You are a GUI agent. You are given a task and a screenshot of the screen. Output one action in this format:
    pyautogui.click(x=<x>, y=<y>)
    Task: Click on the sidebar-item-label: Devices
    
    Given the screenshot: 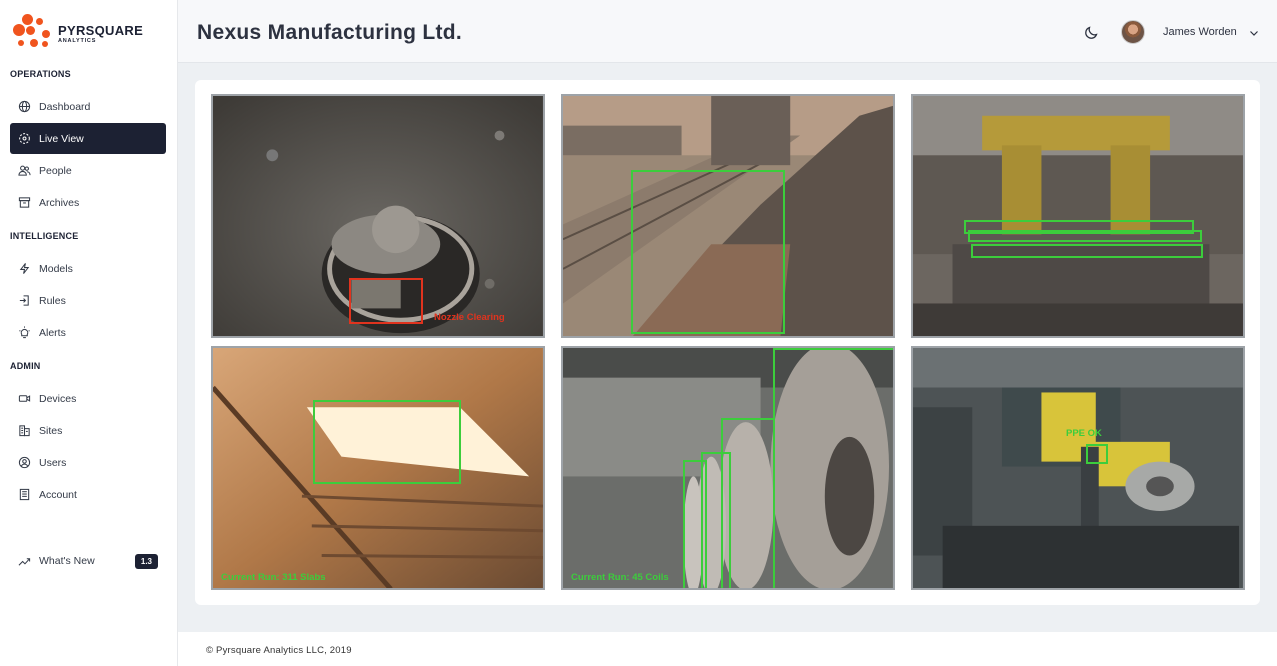 What is the action you would take?
    pyautogui.click(x=58, y=398)
    